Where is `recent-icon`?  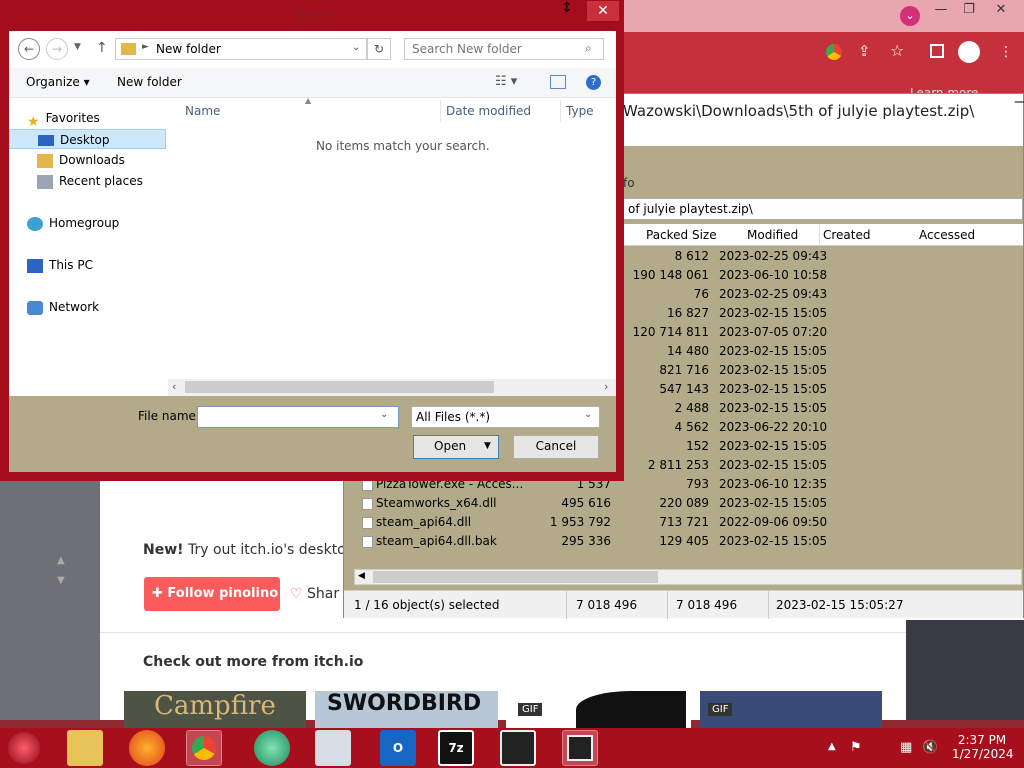 recent-icon is located at coordinates (45, 181).